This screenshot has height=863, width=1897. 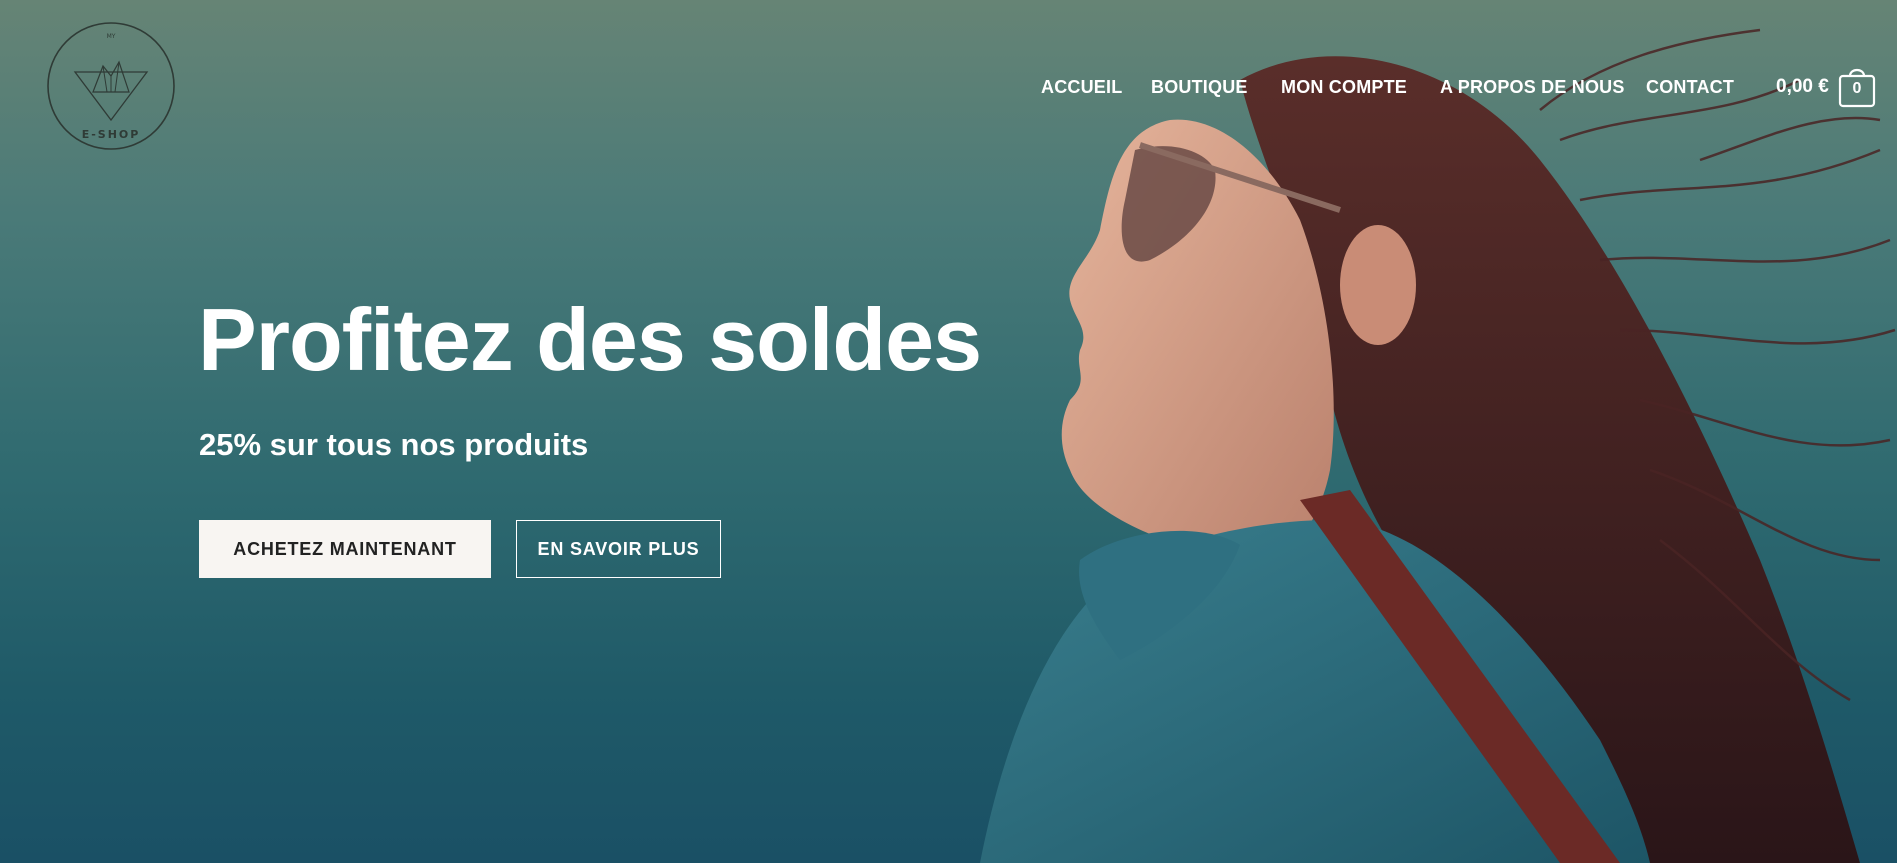 I want to click on nav-item-accueil: ACCUEIL, so click(x=1081, y=87).